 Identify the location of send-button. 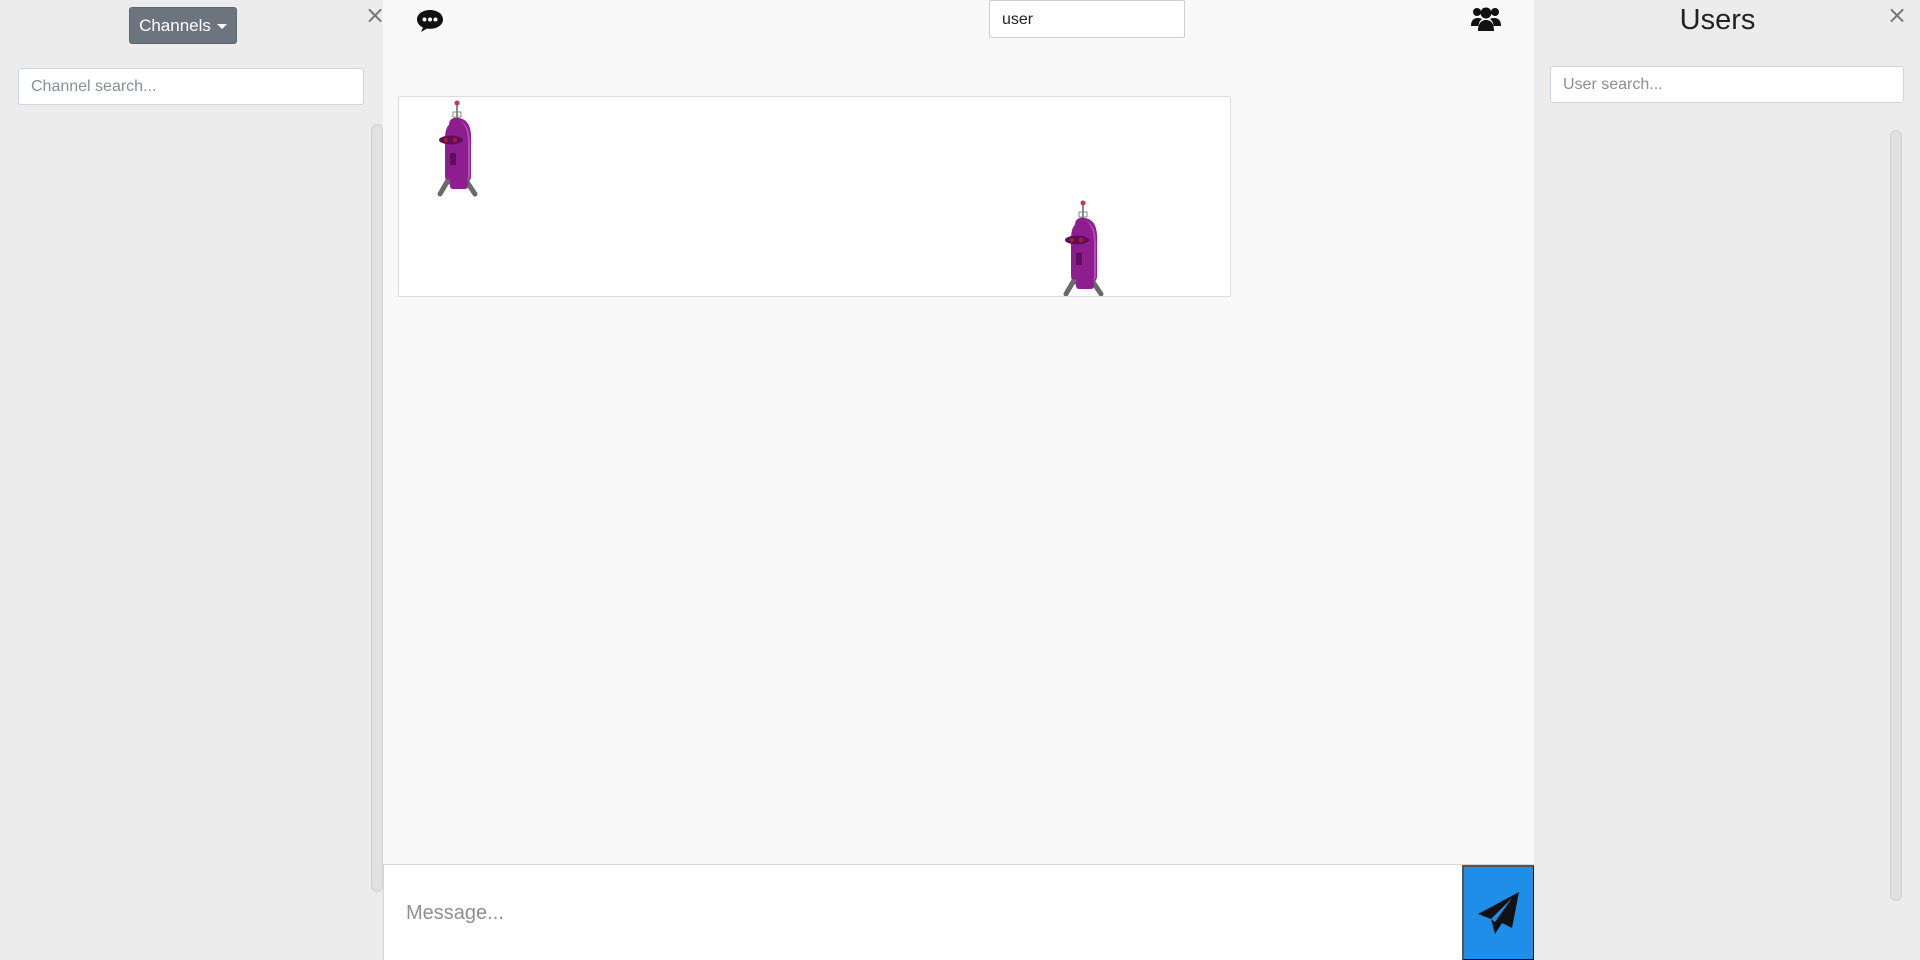
(1498, 912).